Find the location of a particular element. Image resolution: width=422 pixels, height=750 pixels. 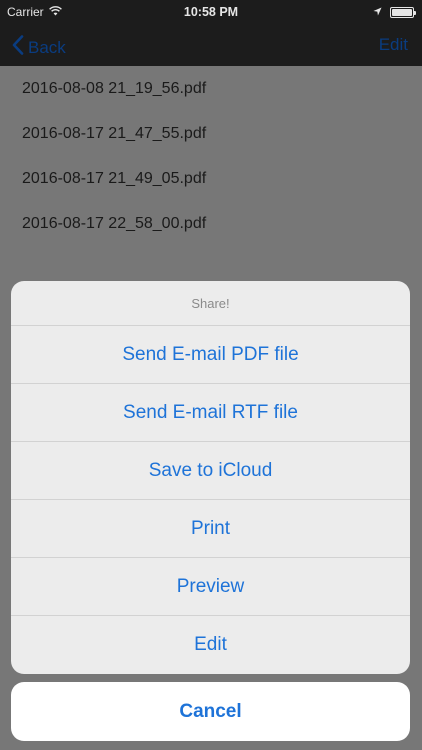

send-email-rtf-button: Send E-mail RTF file is located at coordinates (210, 413).